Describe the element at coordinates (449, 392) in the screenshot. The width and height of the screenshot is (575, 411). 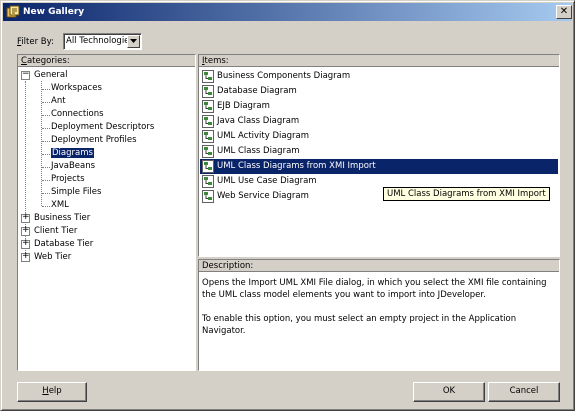
I see `ok-button: OK` at that location.